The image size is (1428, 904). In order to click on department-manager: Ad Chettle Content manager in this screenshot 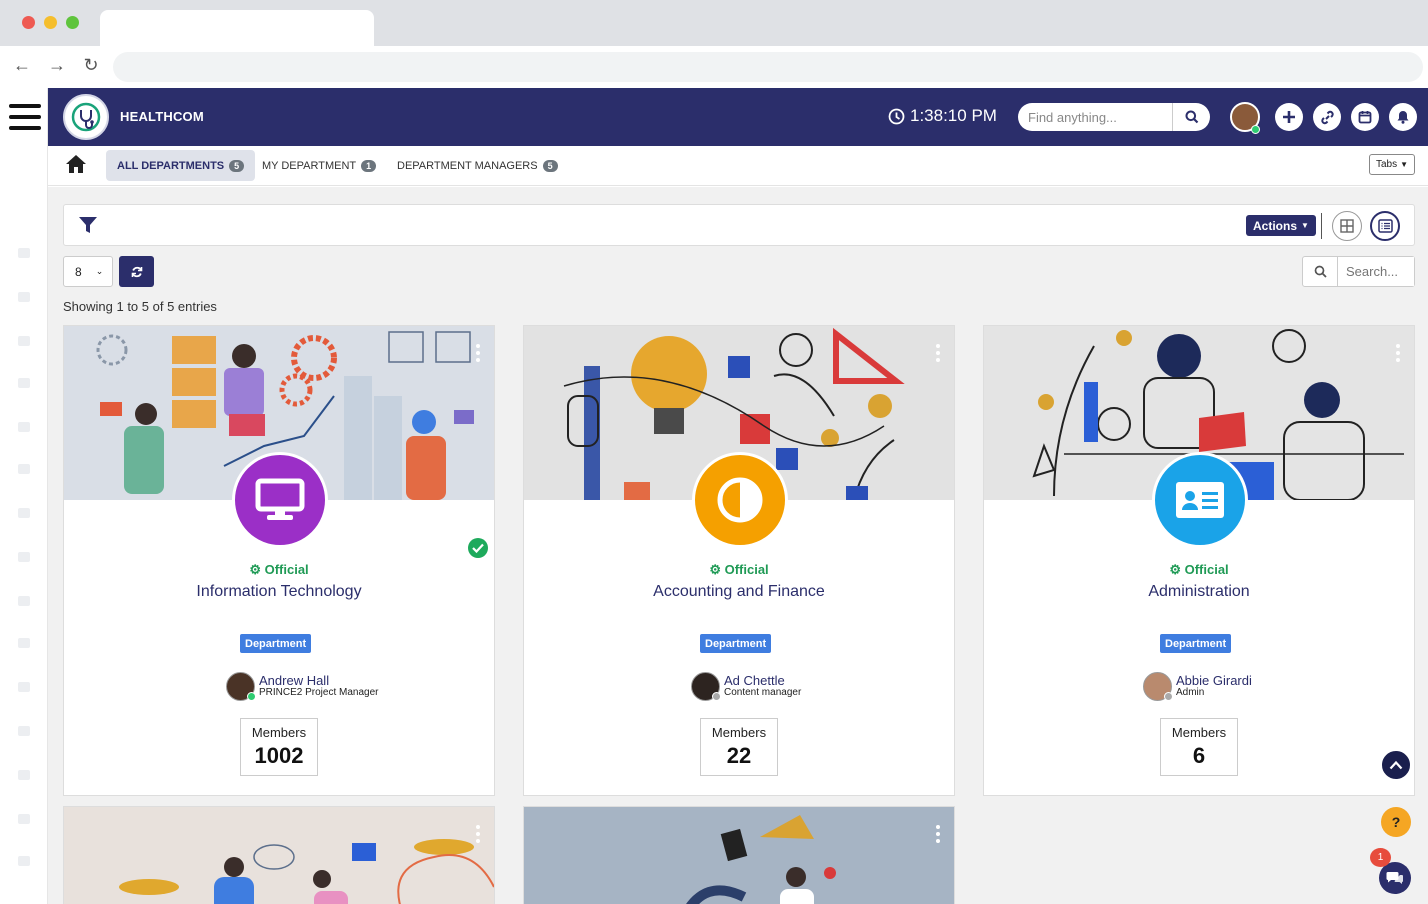, I will do `click(746, 686)`.